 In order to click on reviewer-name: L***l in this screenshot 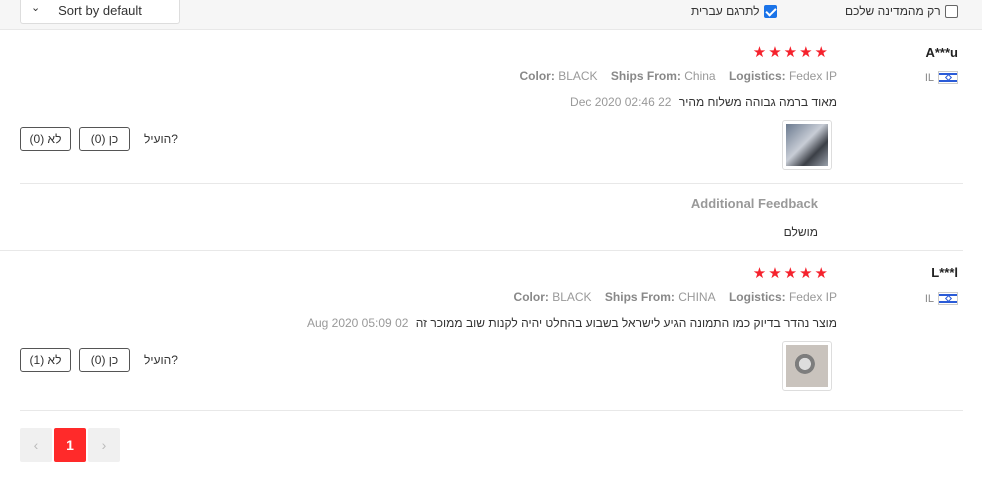, I will do `click(944, 272)`.